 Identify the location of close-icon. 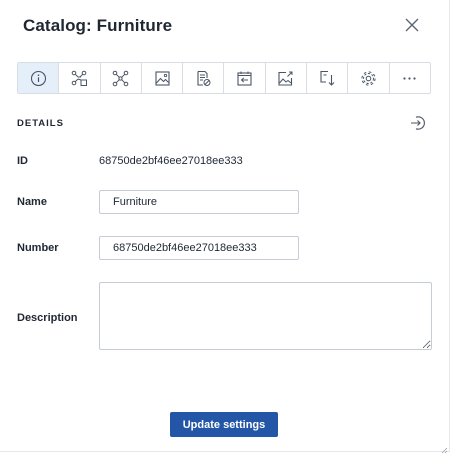
(412, 25).